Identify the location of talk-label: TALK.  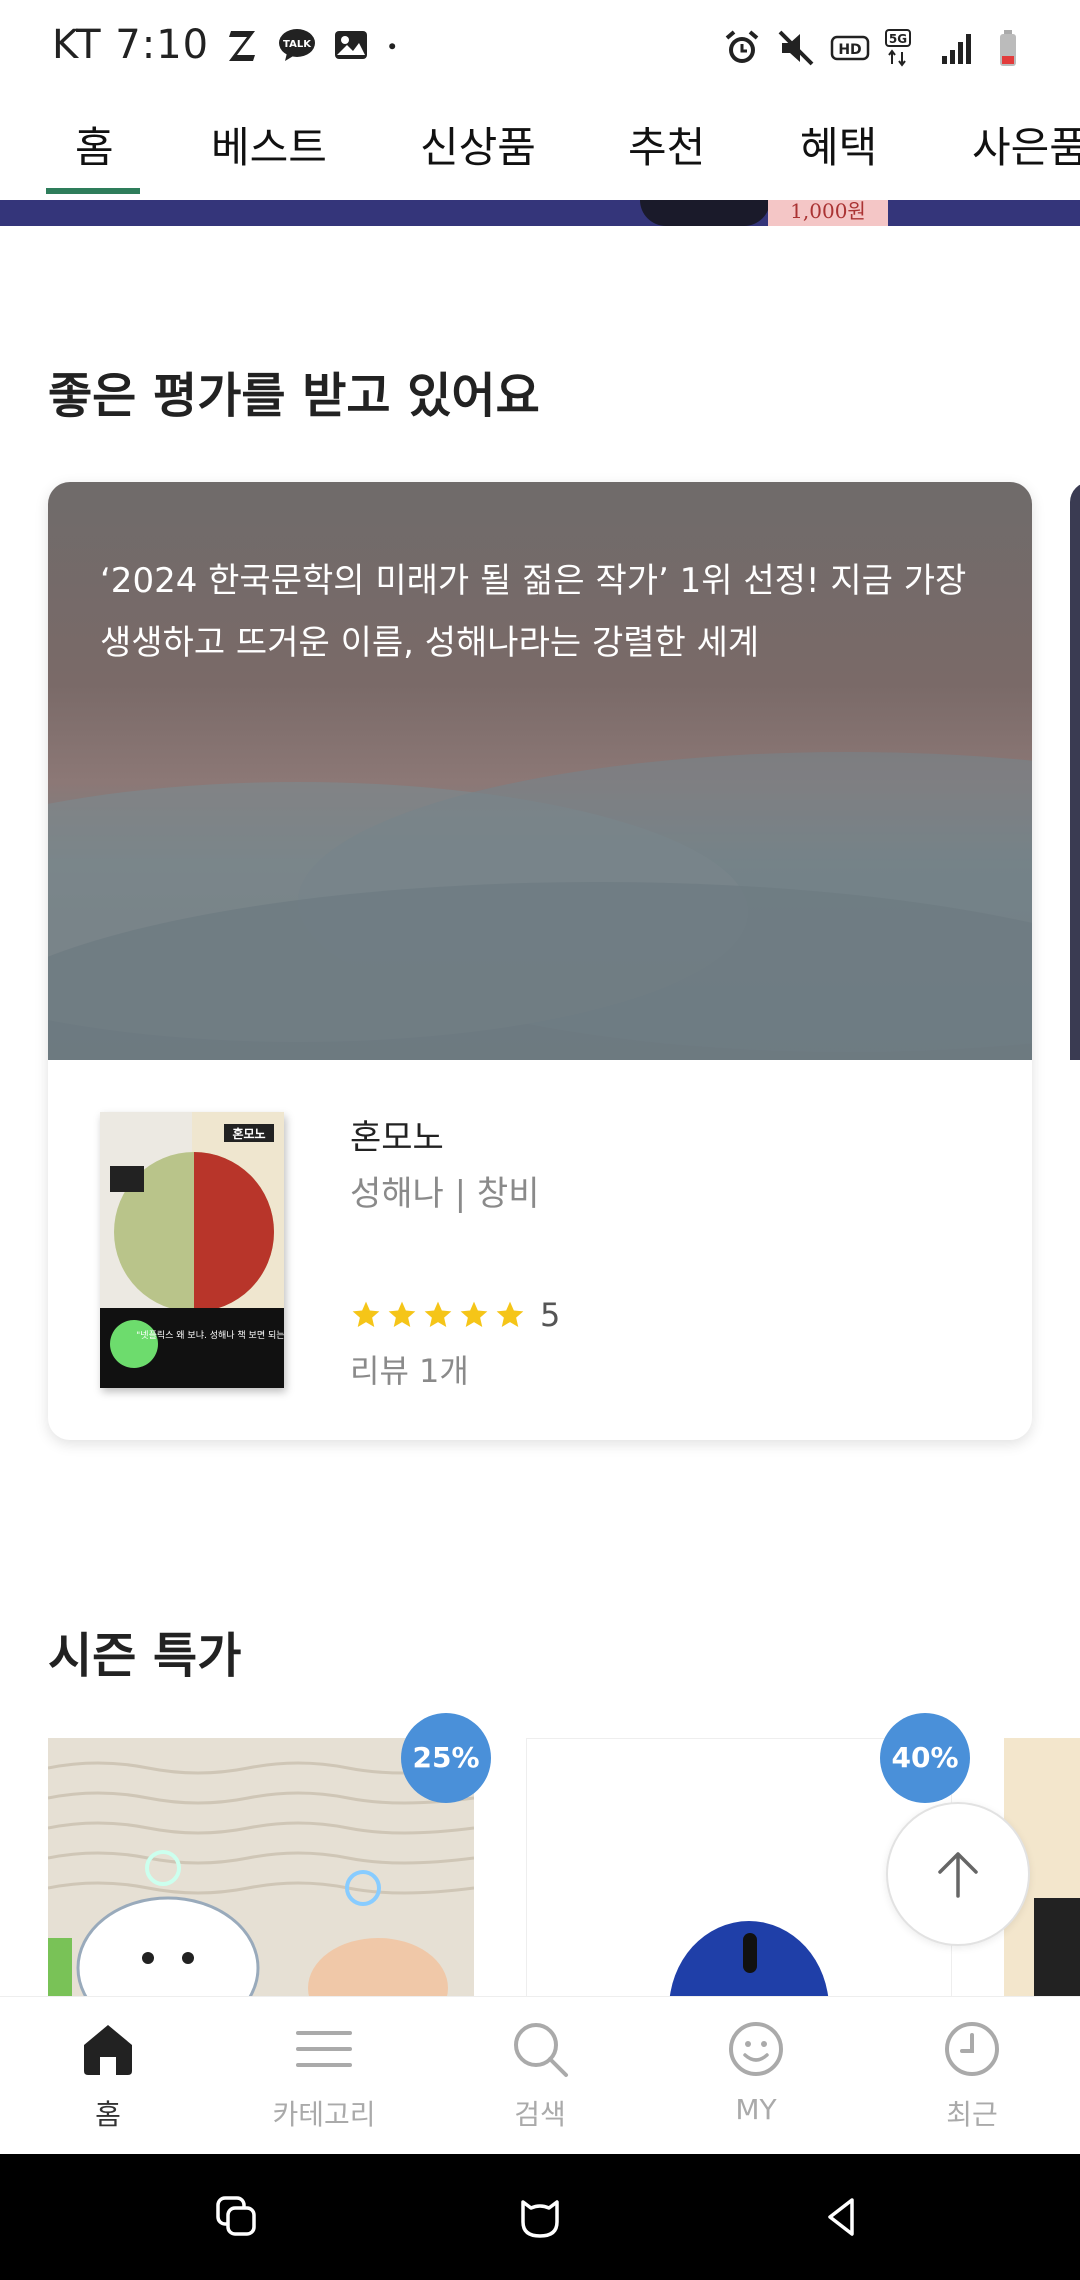
(297, 44).